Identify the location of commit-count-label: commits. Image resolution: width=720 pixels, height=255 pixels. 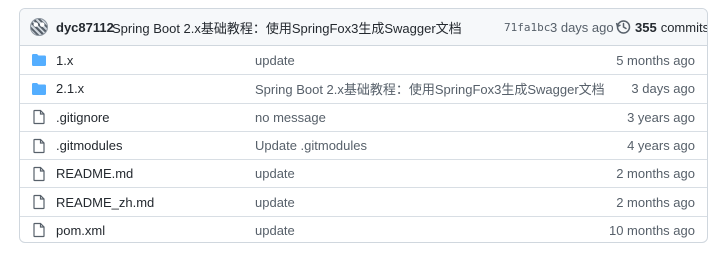
(684, 27).